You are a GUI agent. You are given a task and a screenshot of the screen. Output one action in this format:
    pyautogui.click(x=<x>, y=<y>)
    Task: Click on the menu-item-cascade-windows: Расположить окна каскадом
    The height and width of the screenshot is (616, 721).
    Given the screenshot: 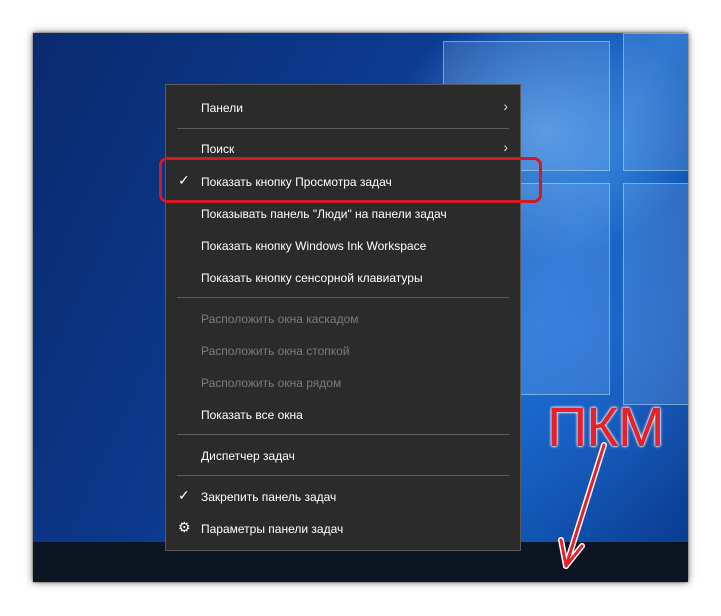 What is the action you would take?
    pyautogui.click(x=343, y=319)
    